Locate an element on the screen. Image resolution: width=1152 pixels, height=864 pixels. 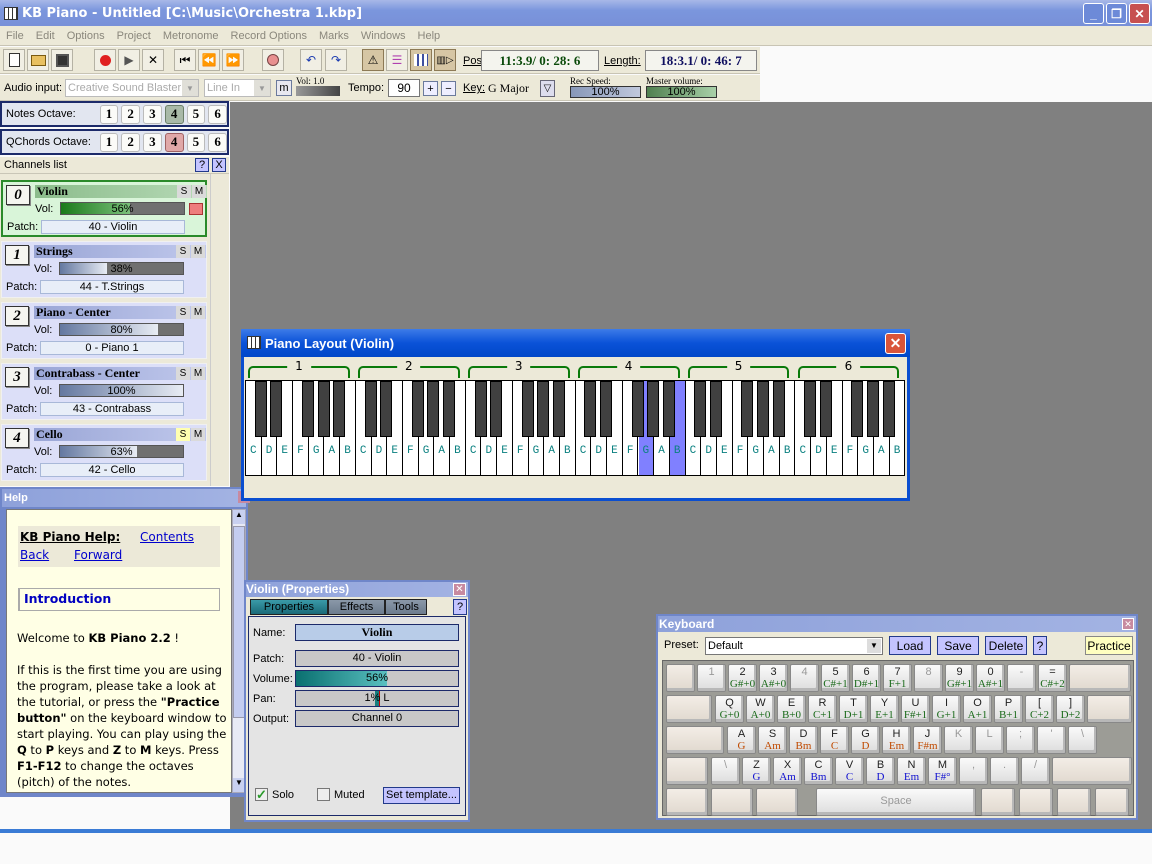
help-back-link: Back is located at coordinates (34, 555).